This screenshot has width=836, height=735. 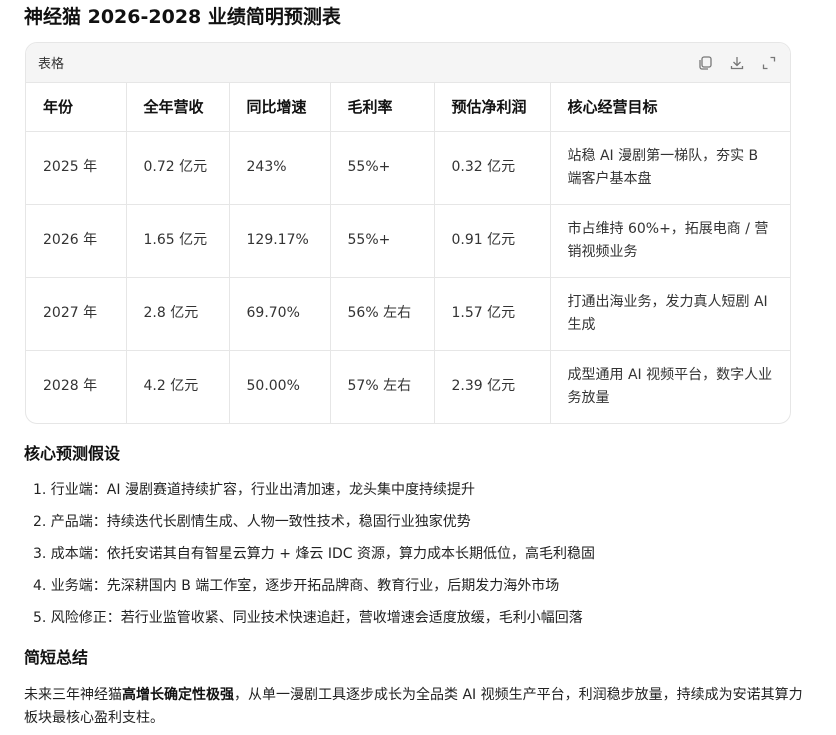 What do you see at coordinates (76, 107) in the screenshot?
I see `header-year: 年份` at bounding box center [76, 107].